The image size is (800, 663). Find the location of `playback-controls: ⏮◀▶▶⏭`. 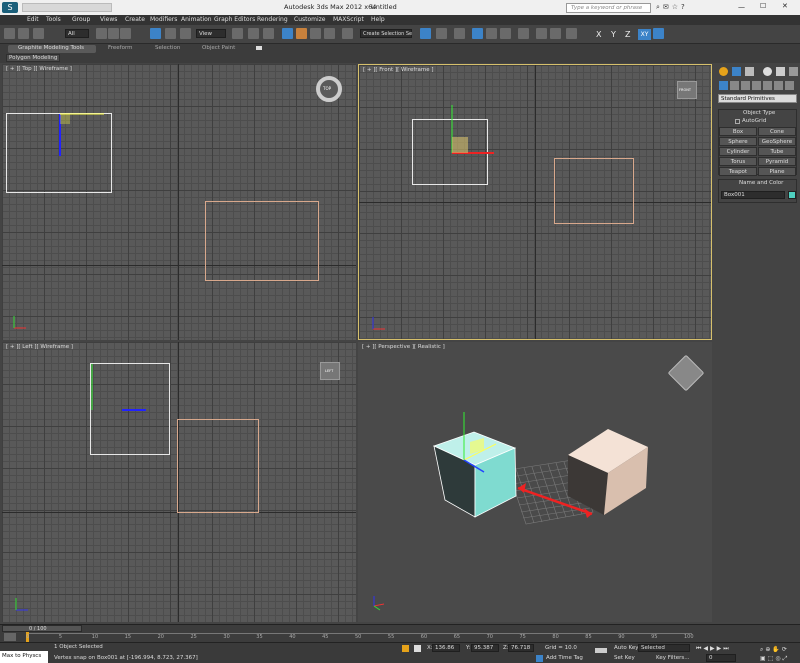

playback-controls: ⏮◀▶▶⏭ is located at coordinates (727, 649).